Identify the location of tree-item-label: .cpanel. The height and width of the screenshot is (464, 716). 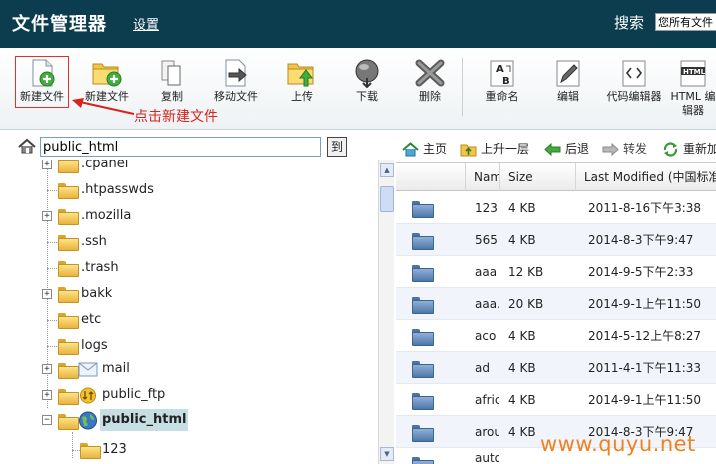
(105, 165).